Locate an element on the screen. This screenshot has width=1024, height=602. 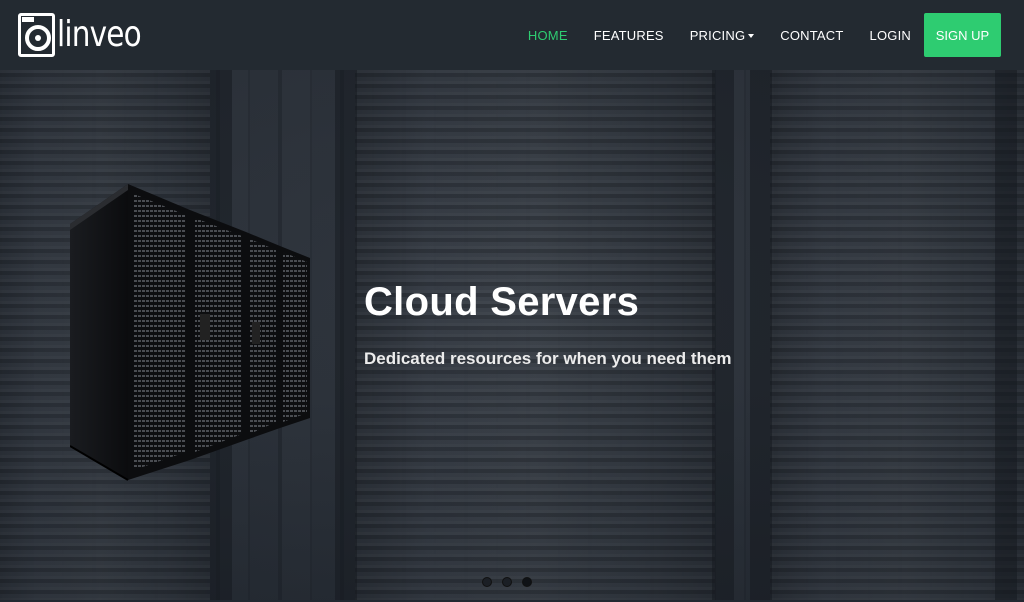
brand-logo: linveo is located at coordinates (88, 35).